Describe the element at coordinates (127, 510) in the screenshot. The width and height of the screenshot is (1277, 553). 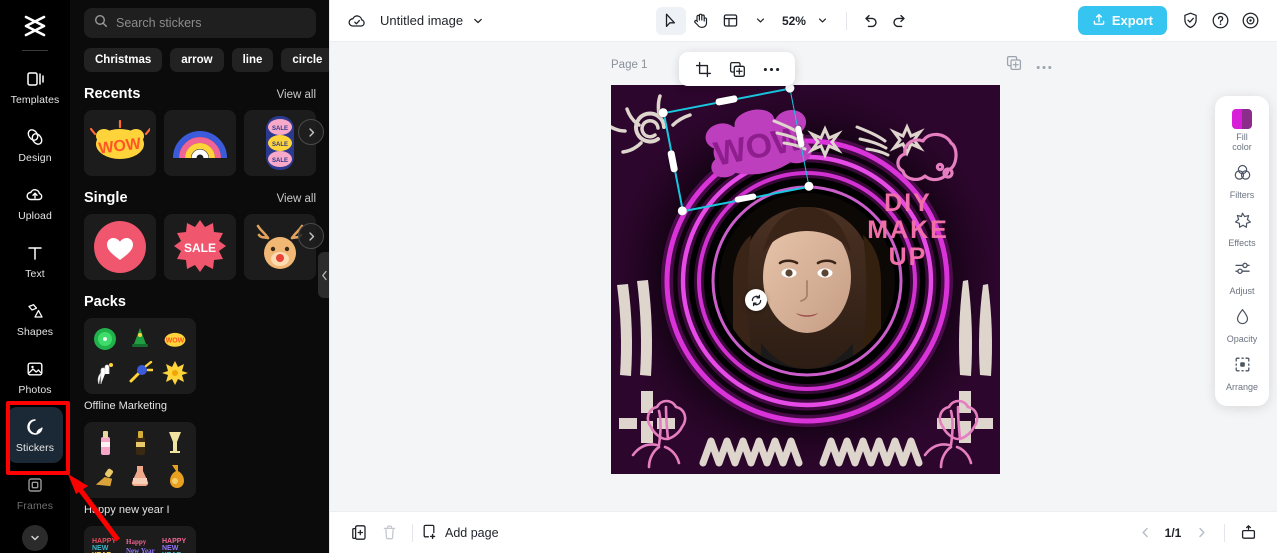
I see `pack-label: Happy new year I` at that location.